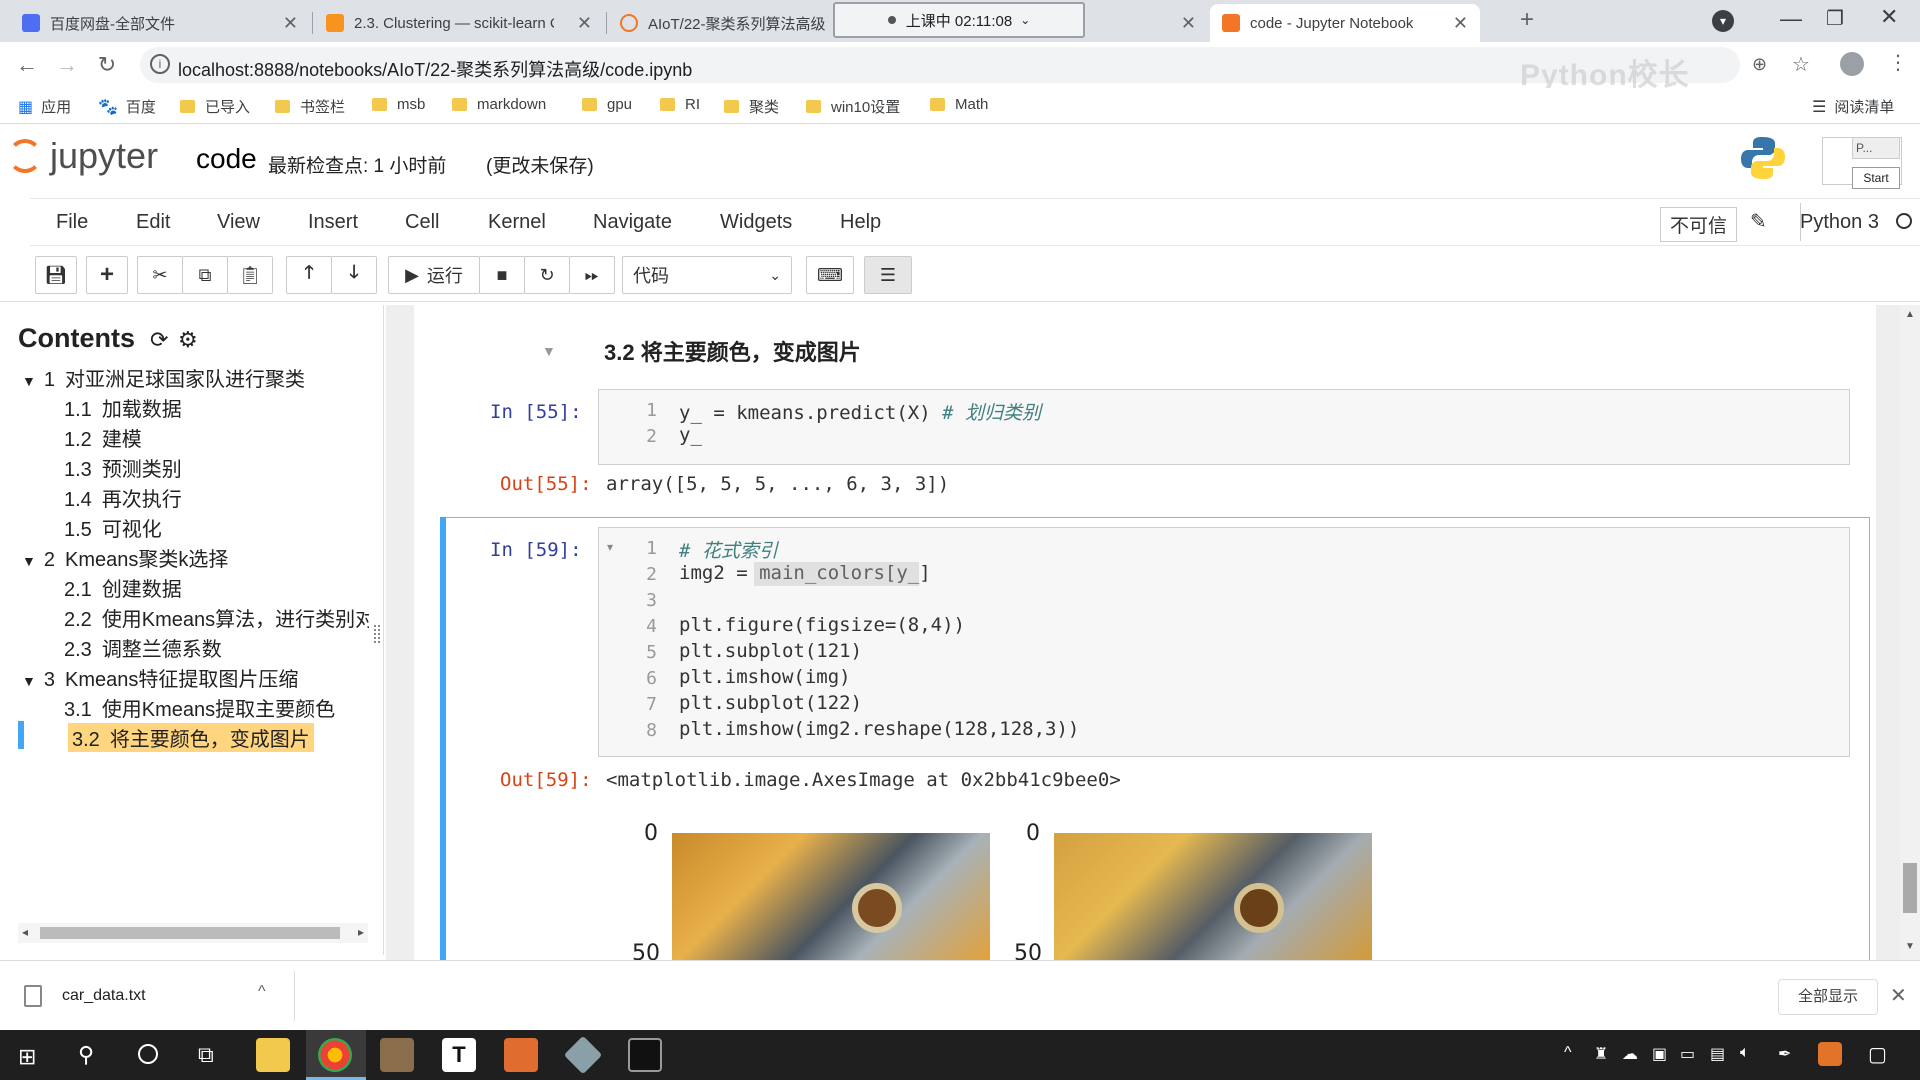 The image size is (1920, 1080). I want to click on insert-cell-icon: +, so click(107, 275).